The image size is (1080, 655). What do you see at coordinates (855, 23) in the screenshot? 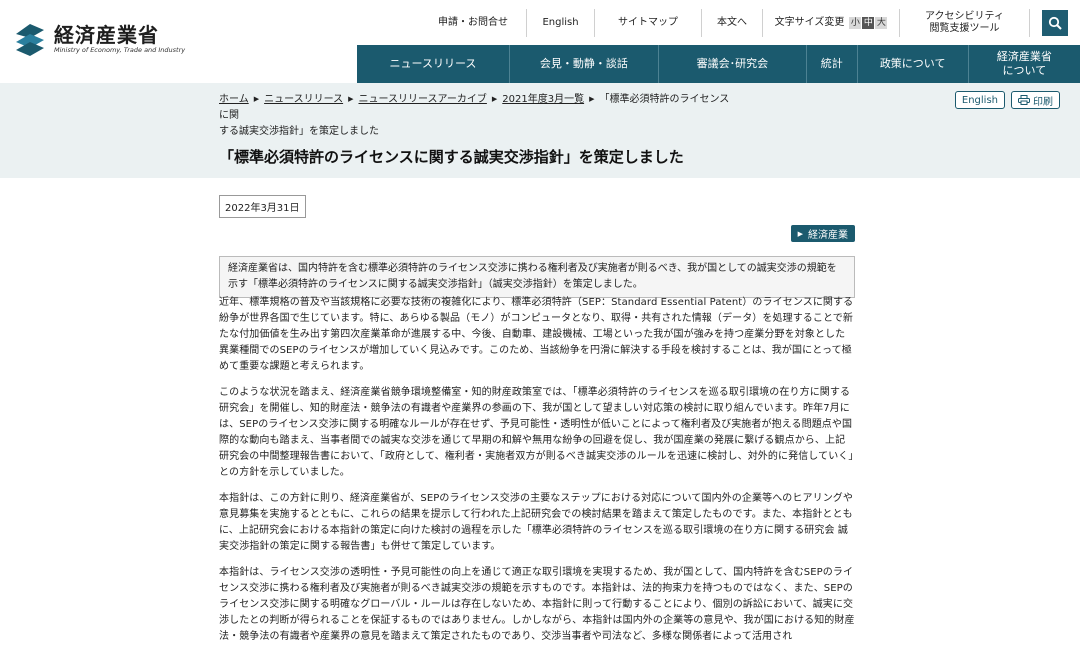
I see `font-size-small-button: 小` at bounding box center [855, 23].